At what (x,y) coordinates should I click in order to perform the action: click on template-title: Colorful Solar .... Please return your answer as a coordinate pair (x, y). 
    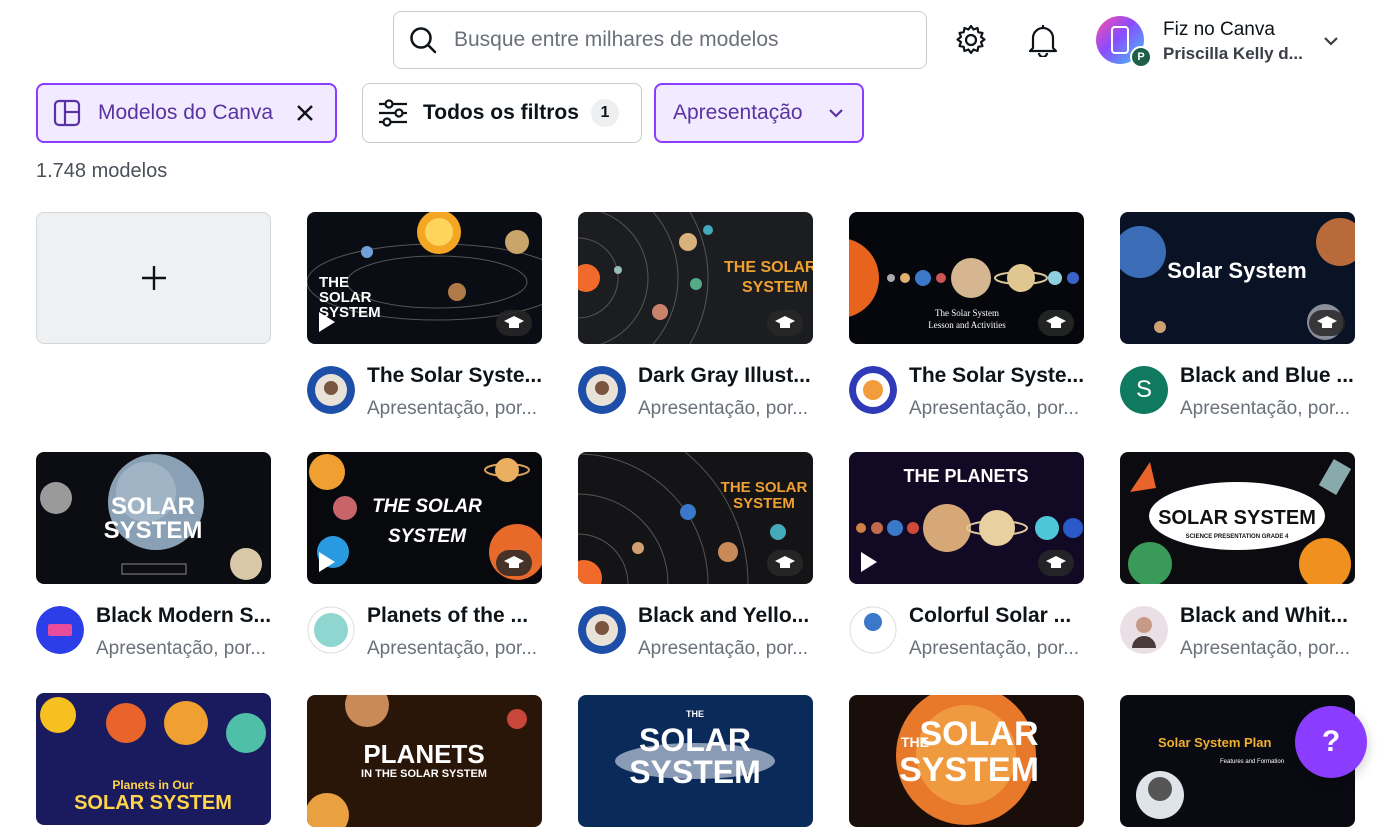
    Looking at the image, I should click on (998, 616).